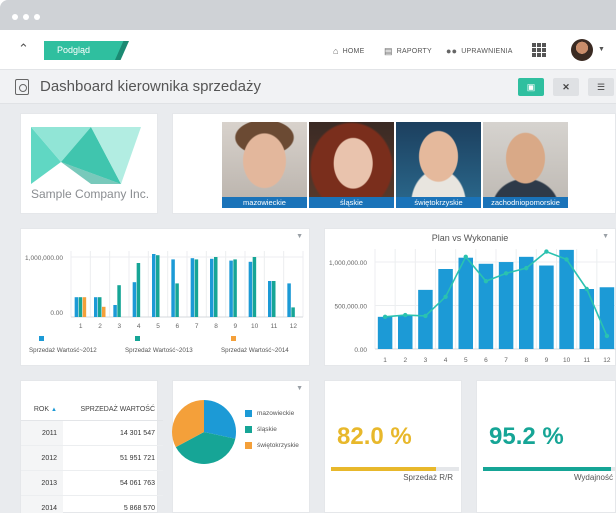 The height and width of the screenshot is (513, 616). I want to click on company-logo, so click(86, 155).